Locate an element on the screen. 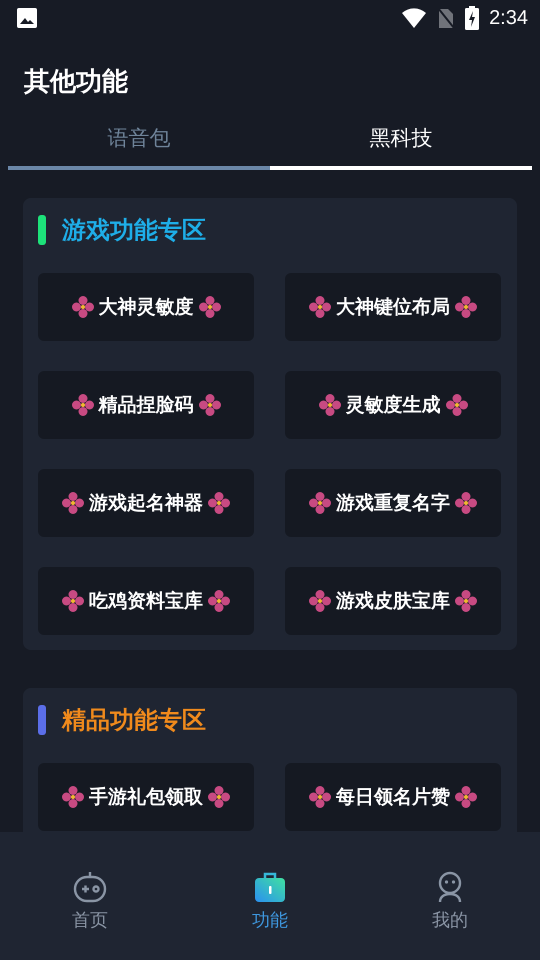 Image resolution: width=540 pixels, height=960 pixels. gamepad-icon is located at coordinates (90, 887).